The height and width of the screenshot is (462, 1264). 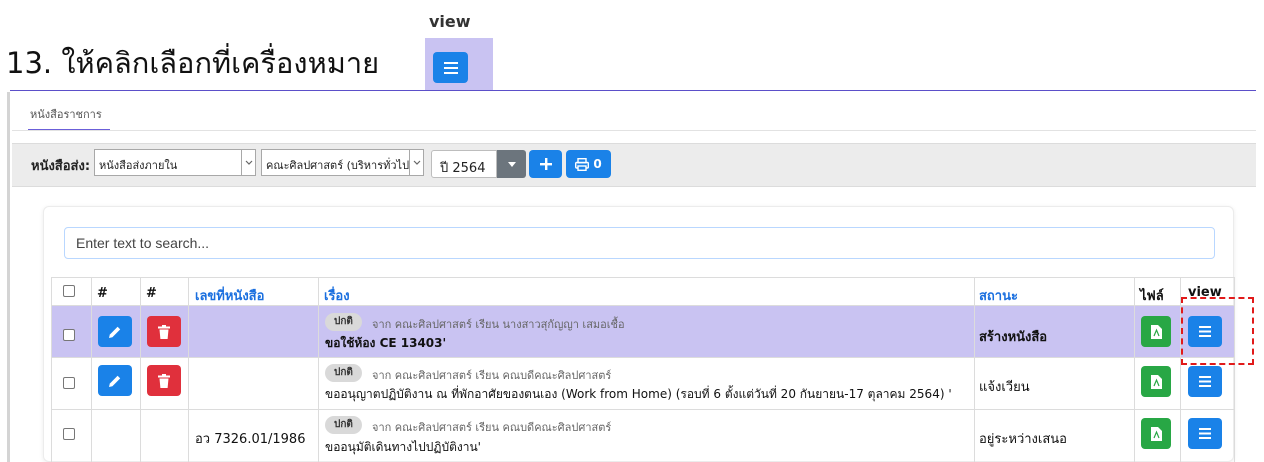 I want to click on tab-divider, so click(x=634, y=130).